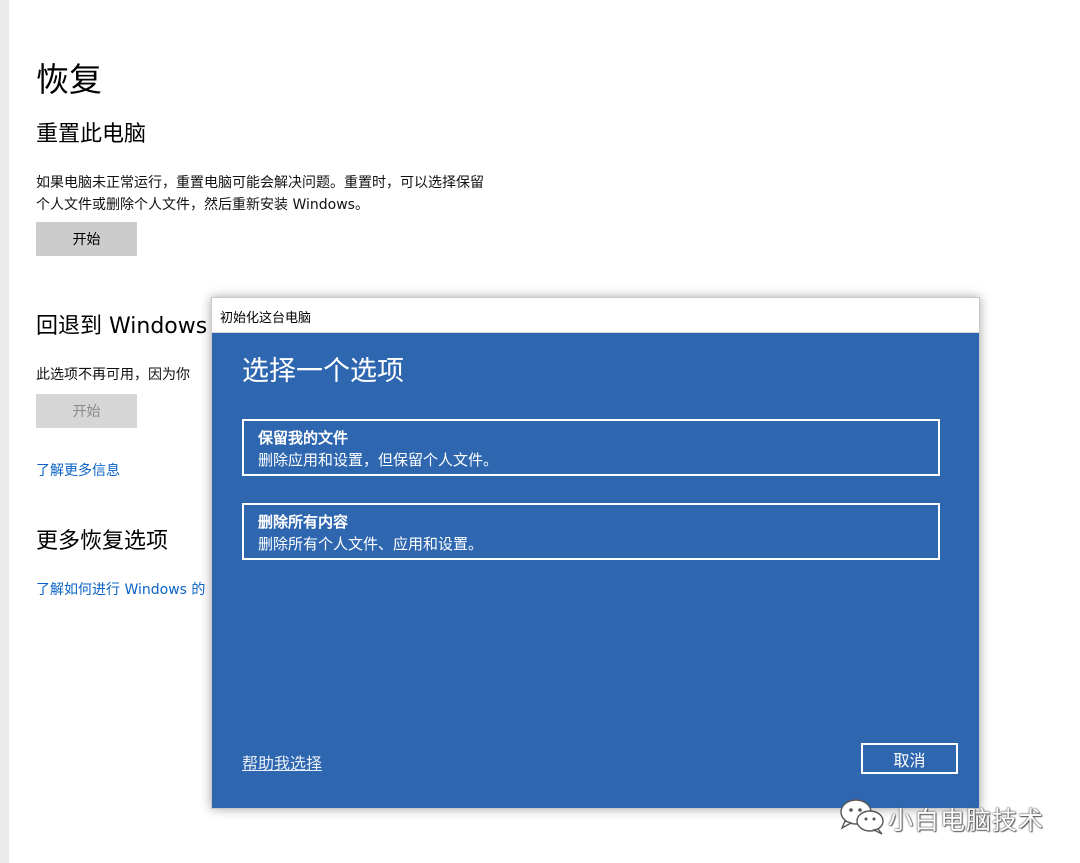 This screenshot has height=863, width=1080. Describe the element at coordinates (591, 447) in the screenshot. I see `option-keep-my-files: 保留我的文件 删除应用和设置，但保留个人文件。` at that location.